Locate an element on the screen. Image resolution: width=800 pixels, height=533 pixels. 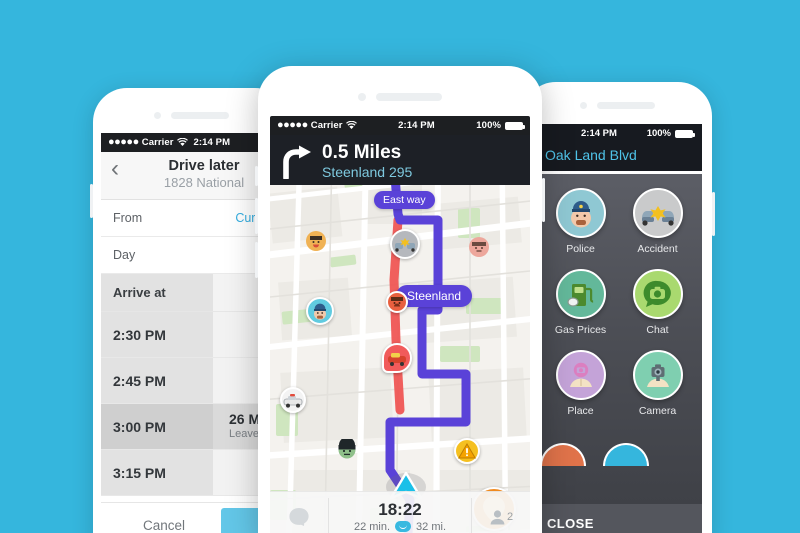
report-label: Camera is located at coordinates (657, 411).